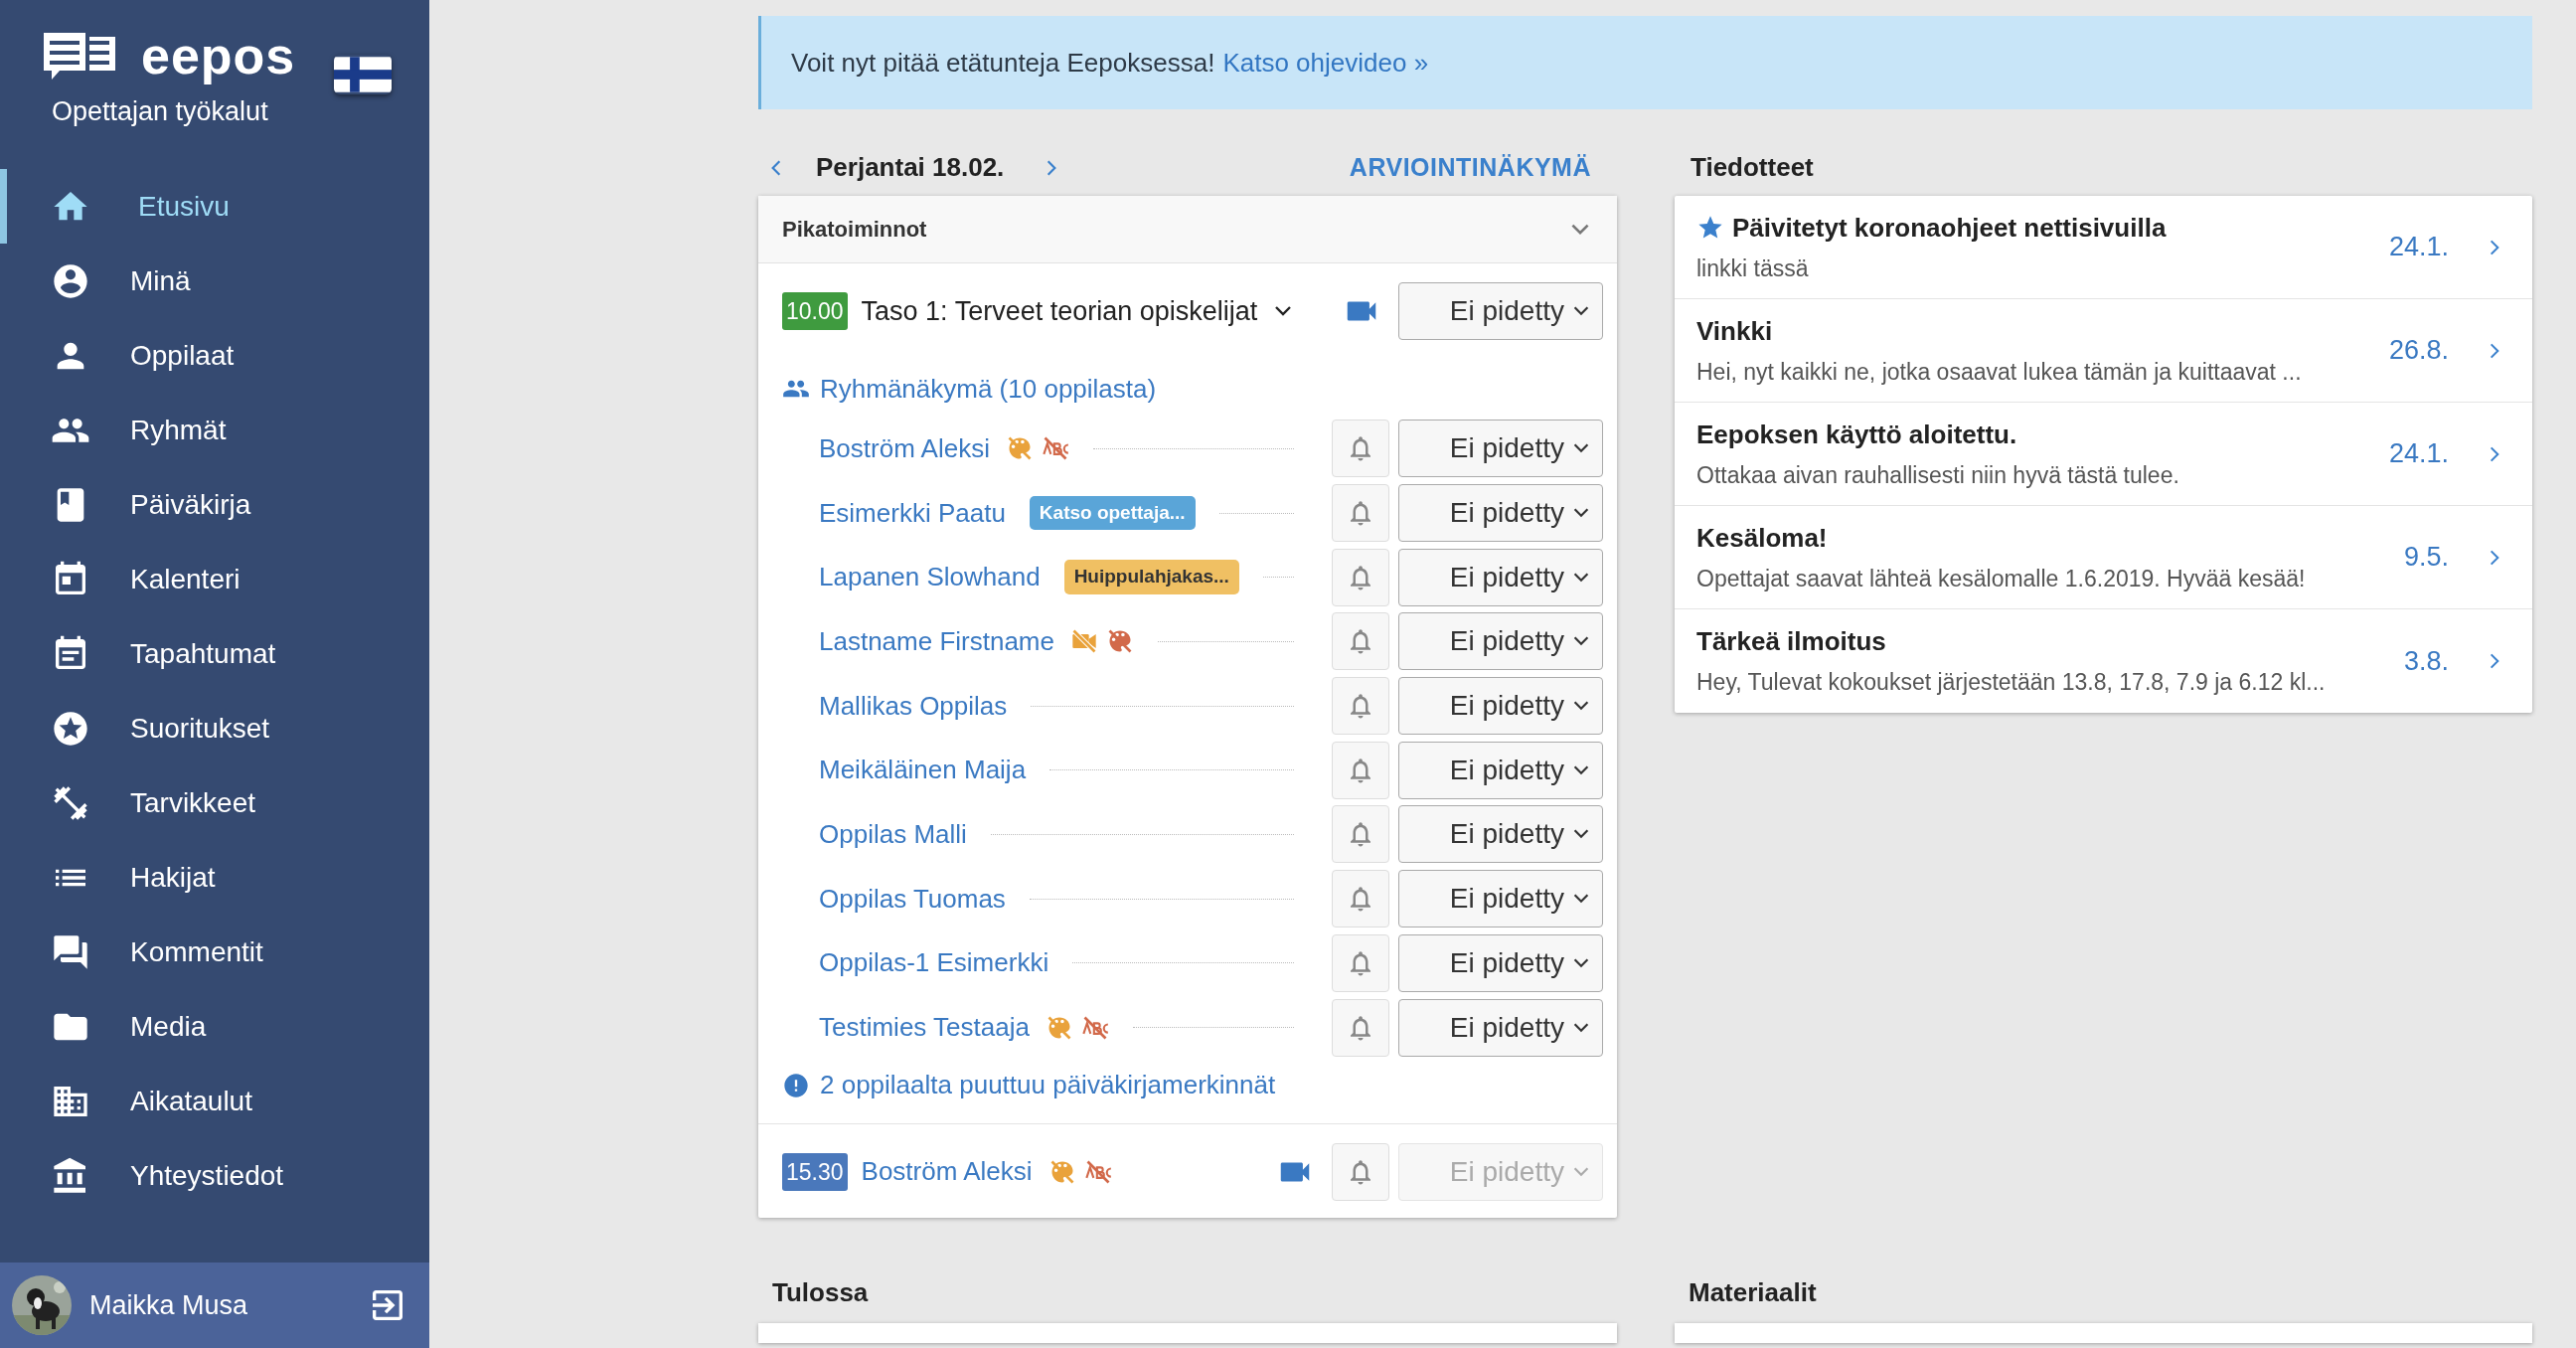  What do you see at coordinates (934, 963) in the screenshot?
I see `student-name: Oppilas-1 Esimerkki` at bounding box center [934, 963].